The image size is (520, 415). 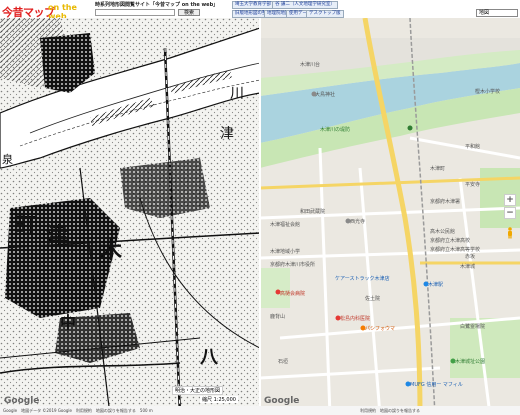 I want to click on map-label: 川, so click(x=237, y=94).